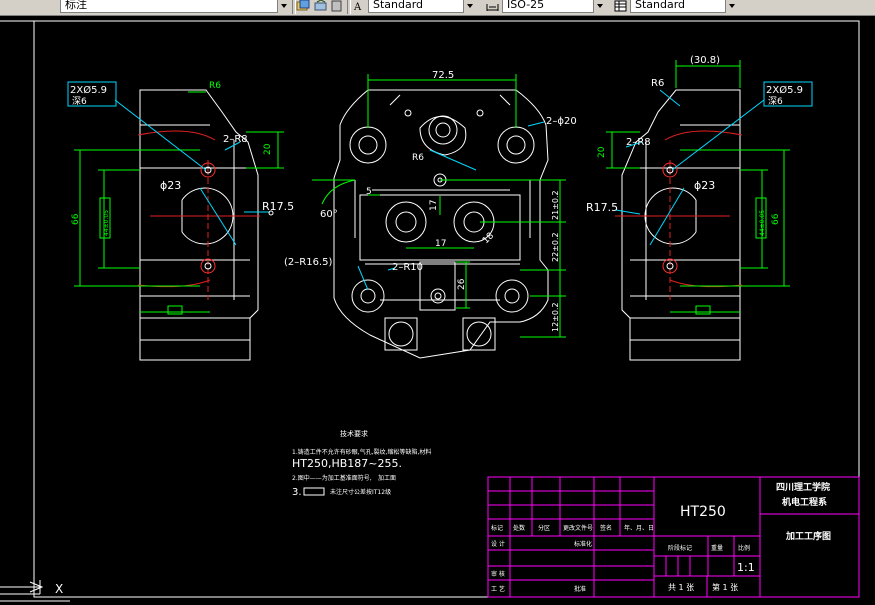 Image resolution: width=875 pixels, height=605 pixels. I want to click on notes-line-2b: 加工面, so click(387, 478).